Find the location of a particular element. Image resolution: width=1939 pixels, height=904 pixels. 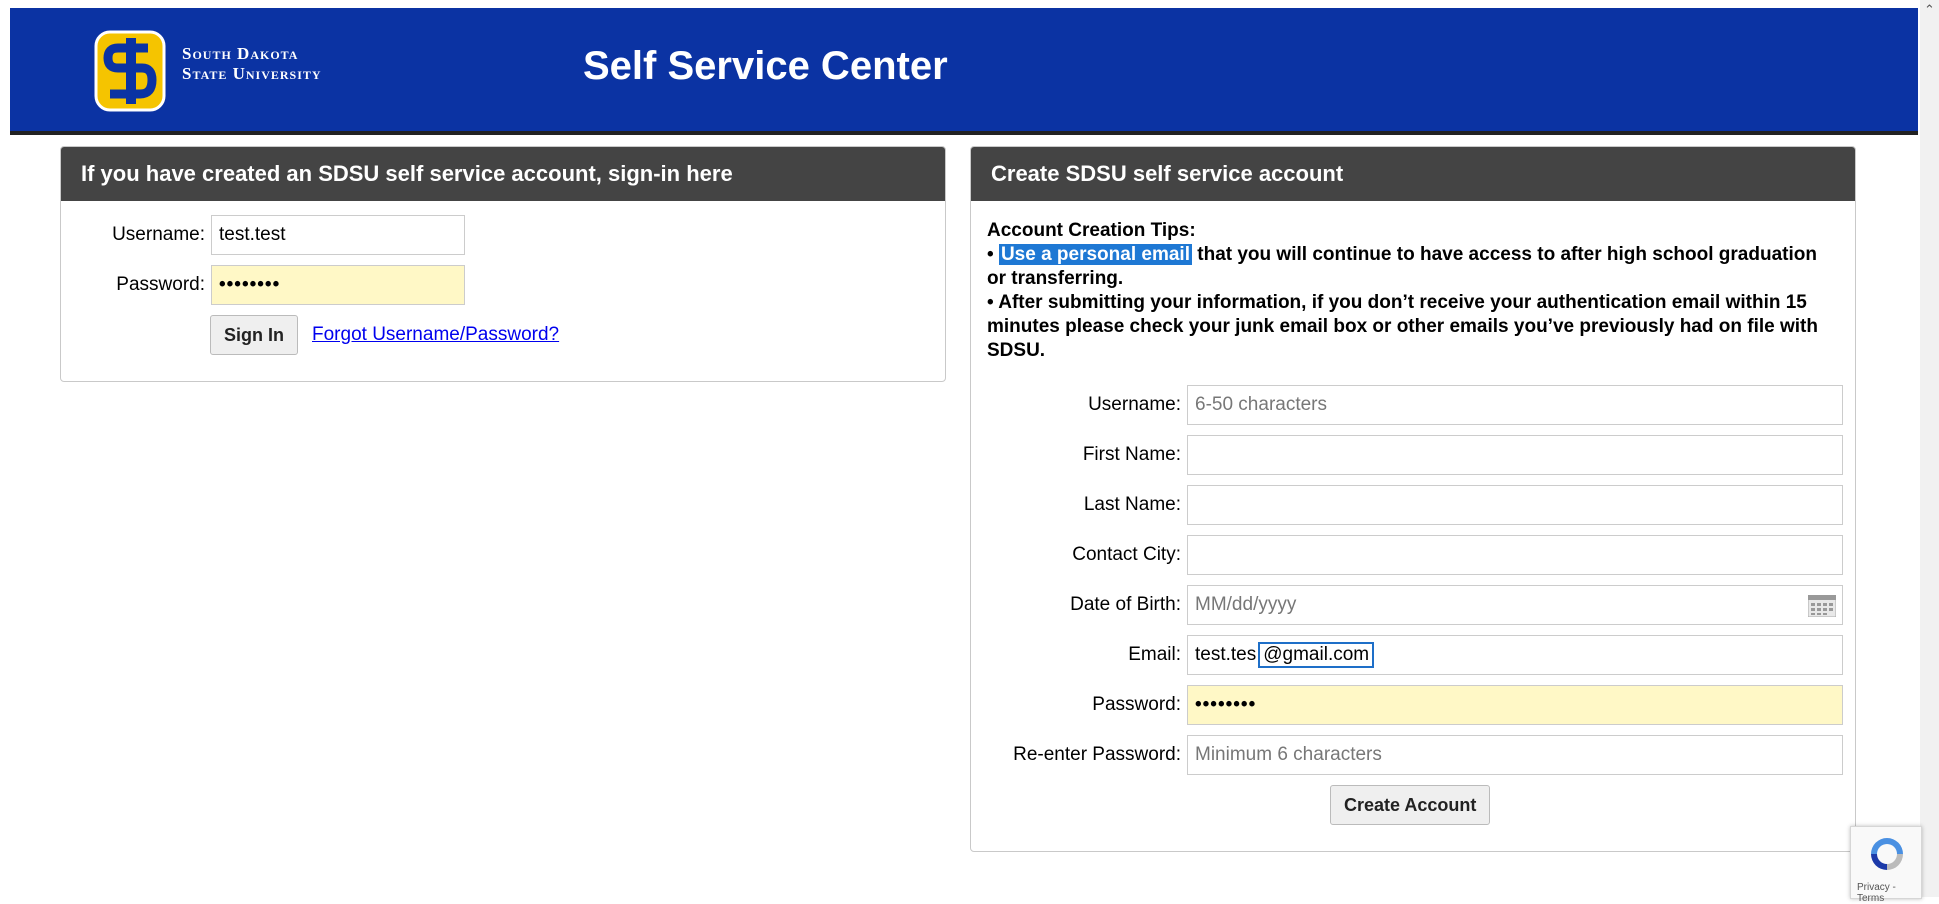

recaptcha-badge: Privacy - Terms is located at coordinates (1886, 865).